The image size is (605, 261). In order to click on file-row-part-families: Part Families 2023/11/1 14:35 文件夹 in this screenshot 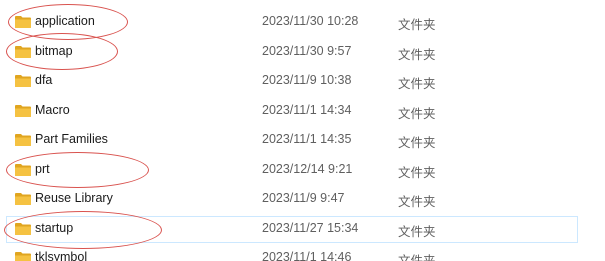, I will do `click(302, 141)`.